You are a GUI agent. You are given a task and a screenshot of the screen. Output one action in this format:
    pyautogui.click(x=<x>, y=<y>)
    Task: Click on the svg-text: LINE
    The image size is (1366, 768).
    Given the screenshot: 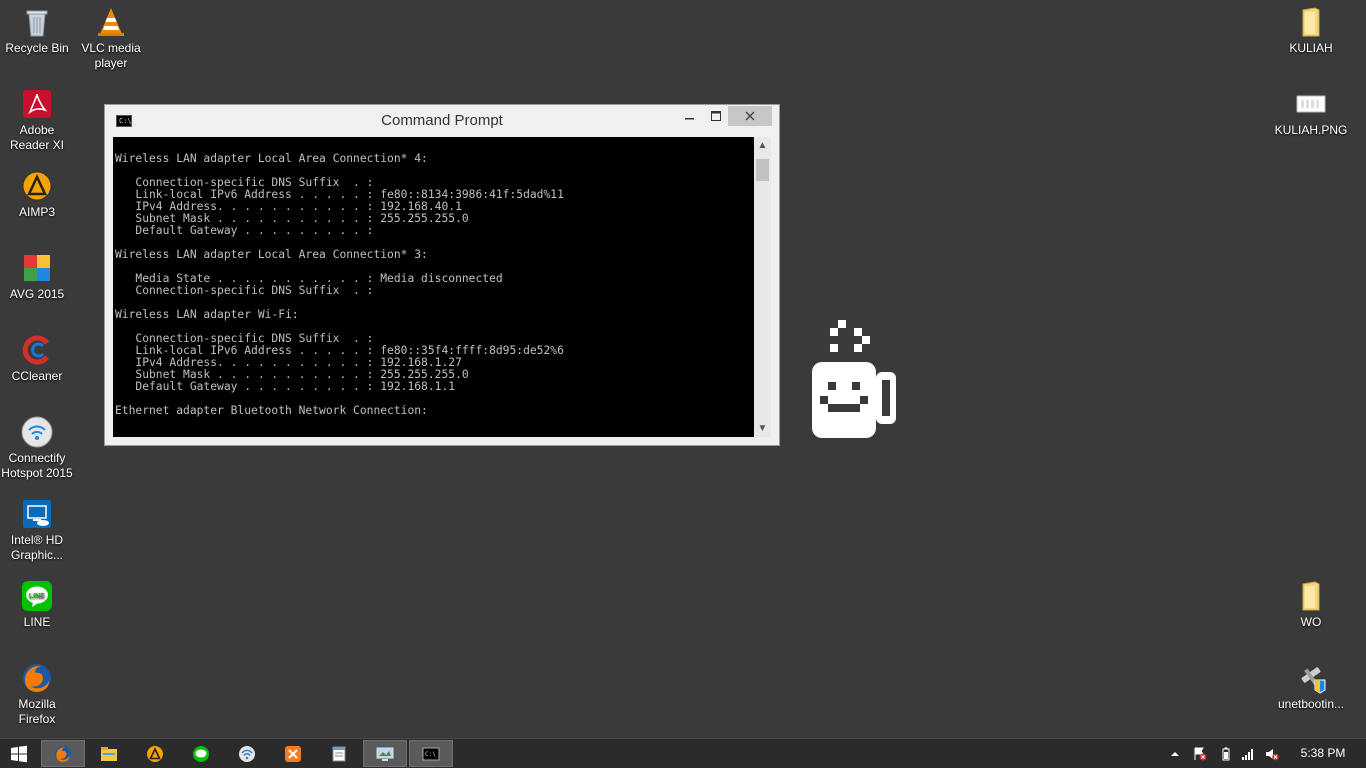 What is the action you would take?
    pyautogui.click(x=37, y=596)
    